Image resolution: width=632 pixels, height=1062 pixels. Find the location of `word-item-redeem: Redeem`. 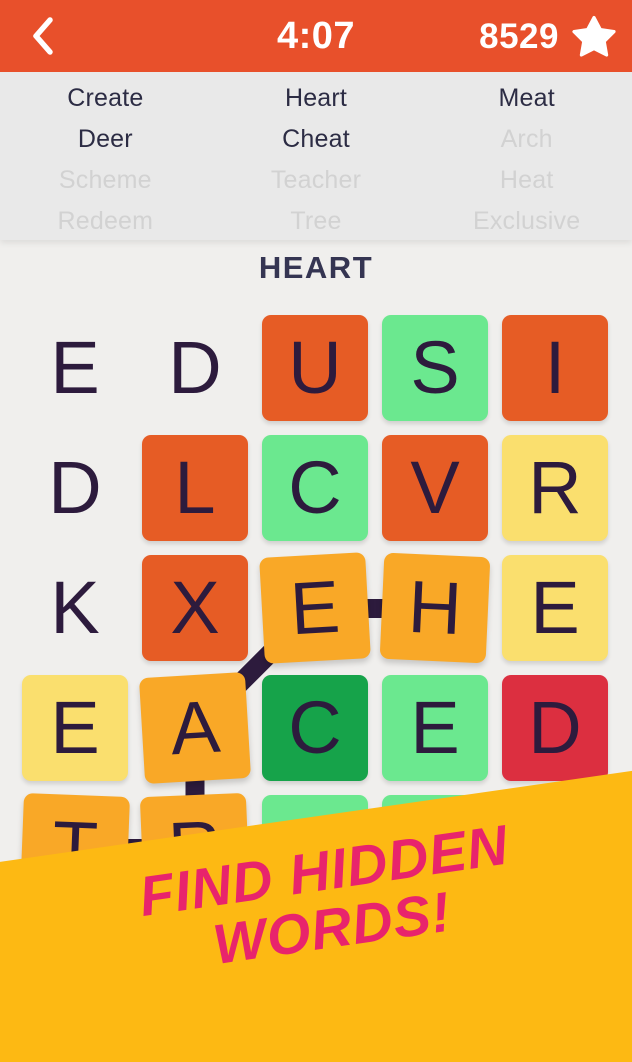

word-item-redeem: Redeem is located at coordinates (105, 221).